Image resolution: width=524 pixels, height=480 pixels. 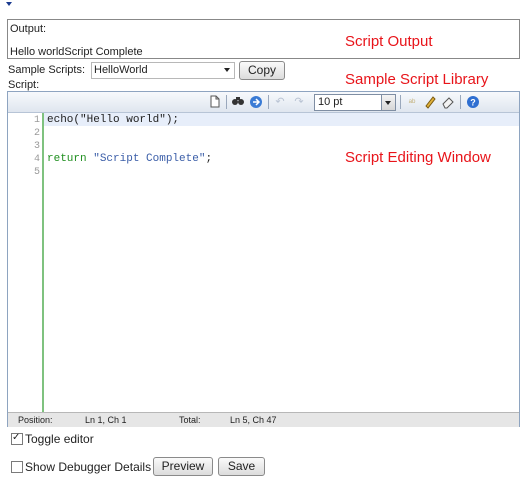 What do you see at coordinates (28, 29) in the screenshot?
I see `output-label: Output:` at bounding box center [28, 29].